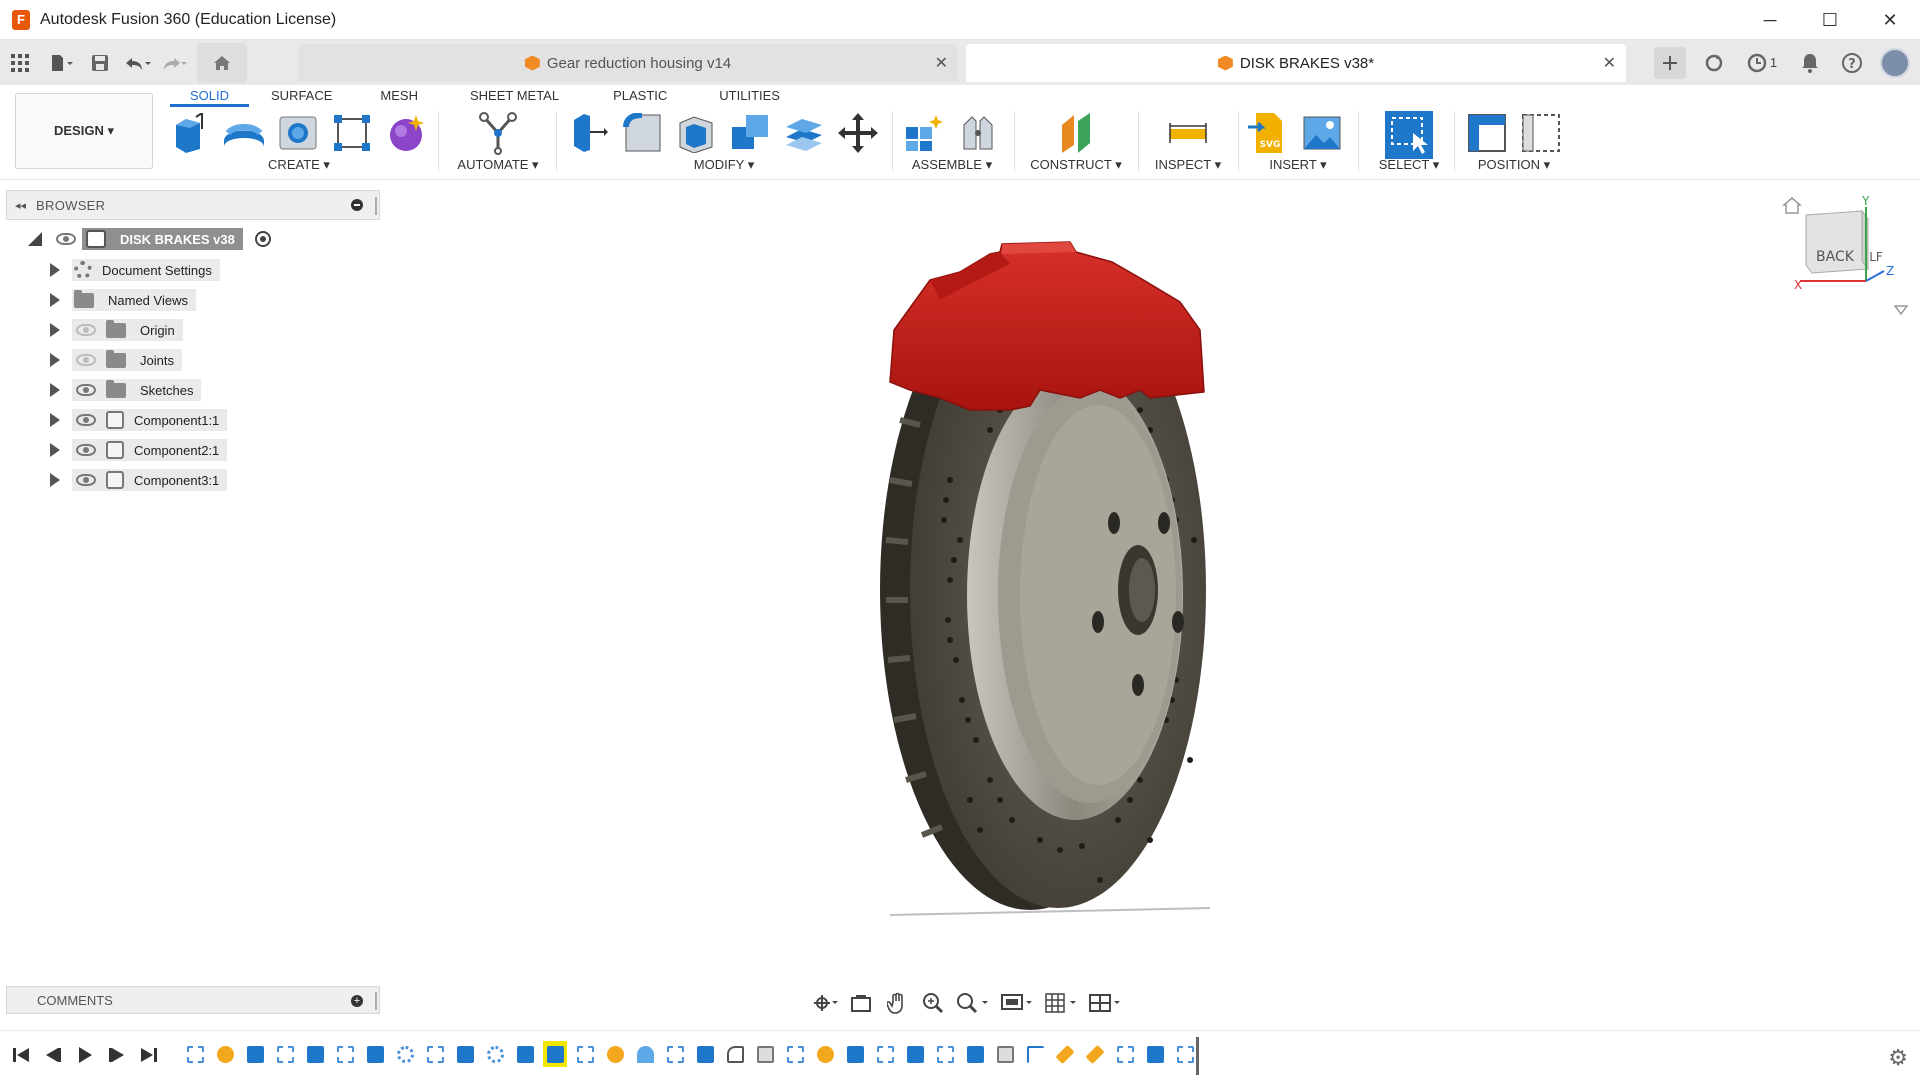 Image resolution: width=1920 pixels, height=1080 pixels. I want to click on tab-surface: SURFACE, so click(301, 96).